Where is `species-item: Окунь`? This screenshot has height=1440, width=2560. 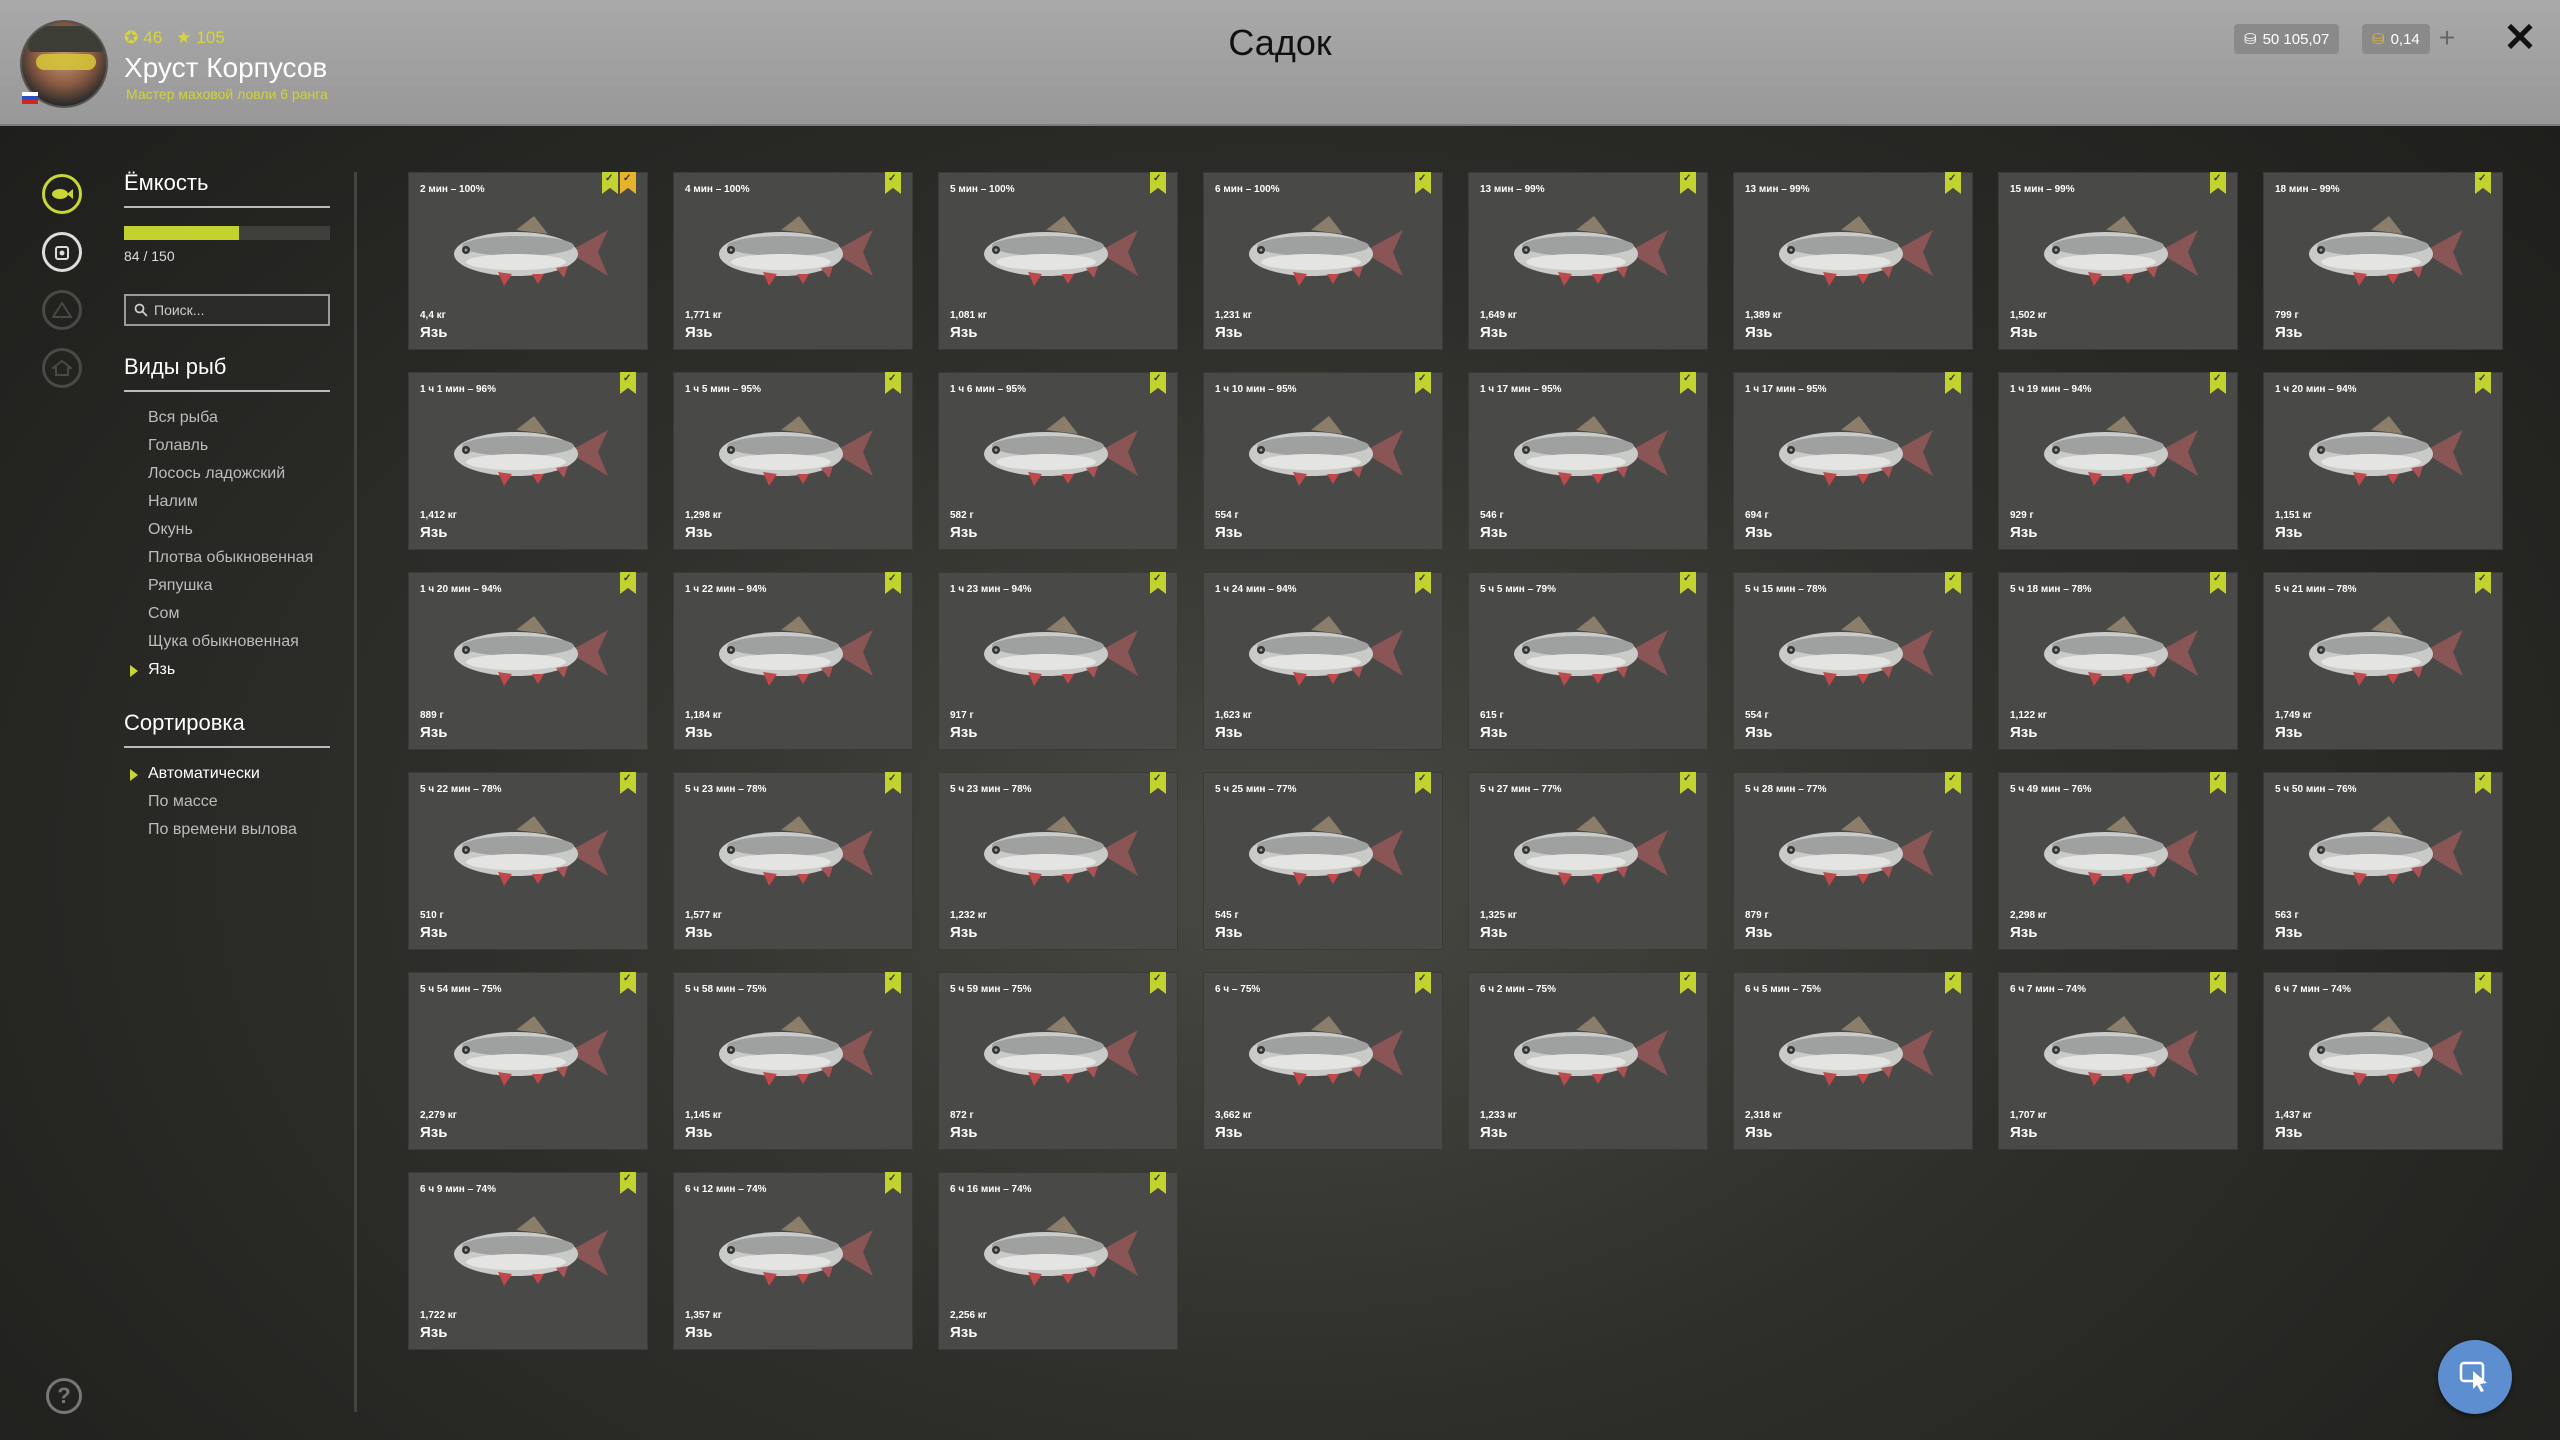 species-item: Окунь is located at coordinates (227, 530).